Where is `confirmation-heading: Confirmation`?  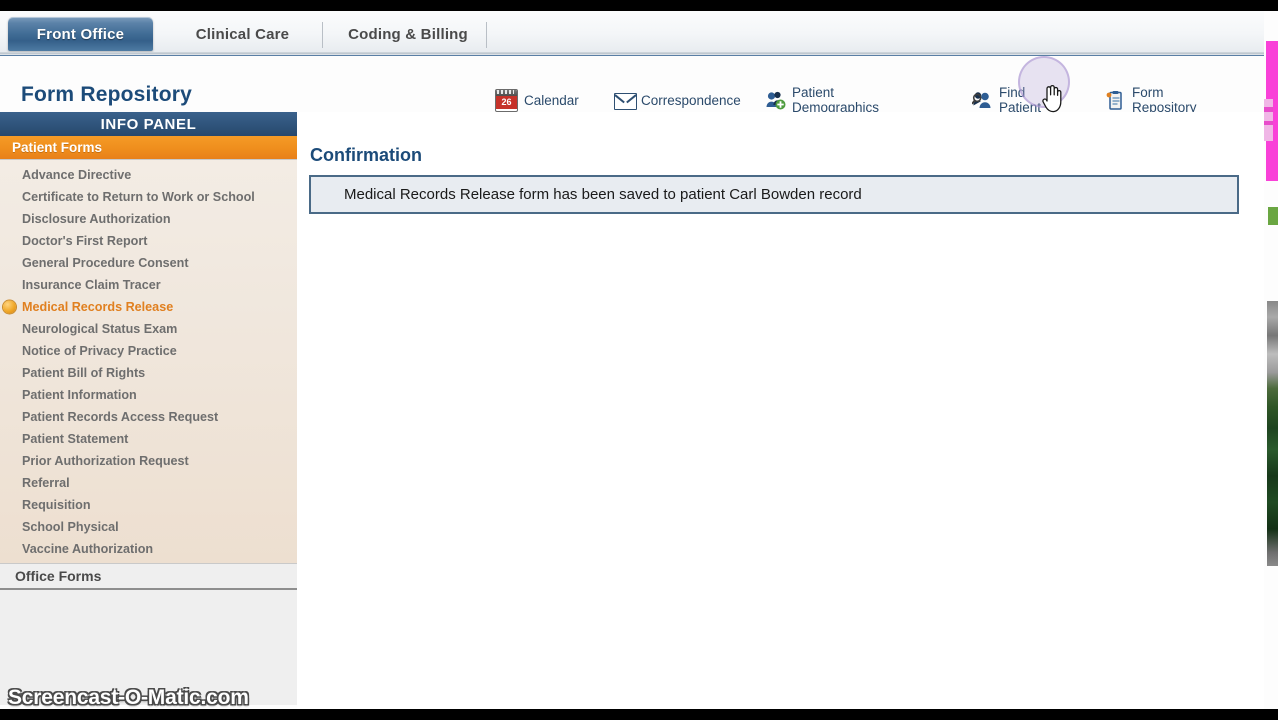 confirmation-heading: Confirmation is located at coordinates (366, 155).